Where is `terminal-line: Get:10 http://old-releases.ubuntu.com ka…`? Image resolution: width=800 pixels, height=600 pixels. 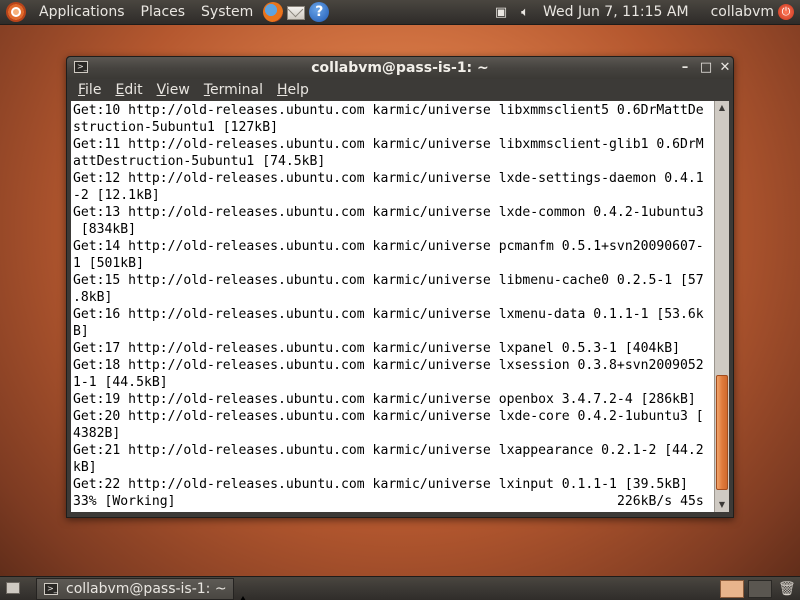 terminal-line: Get:10 http://old-releases.ubuntu.com ka… is located at coordinates (388, 110).